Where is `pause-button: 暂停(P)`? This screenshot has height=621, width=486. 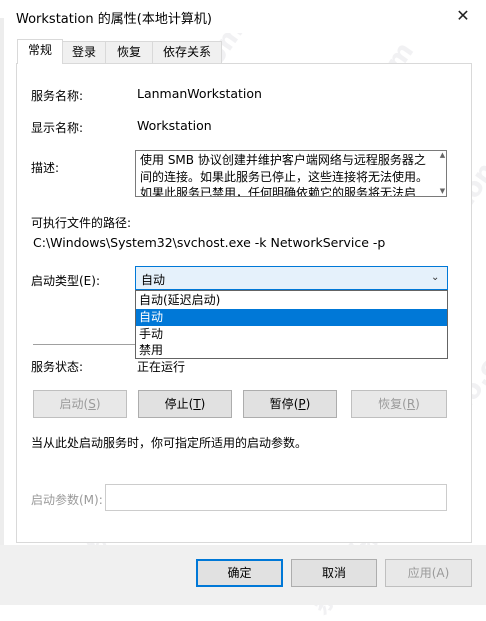
pause-button: 暂停(P) is located at coordinates (290, 404).